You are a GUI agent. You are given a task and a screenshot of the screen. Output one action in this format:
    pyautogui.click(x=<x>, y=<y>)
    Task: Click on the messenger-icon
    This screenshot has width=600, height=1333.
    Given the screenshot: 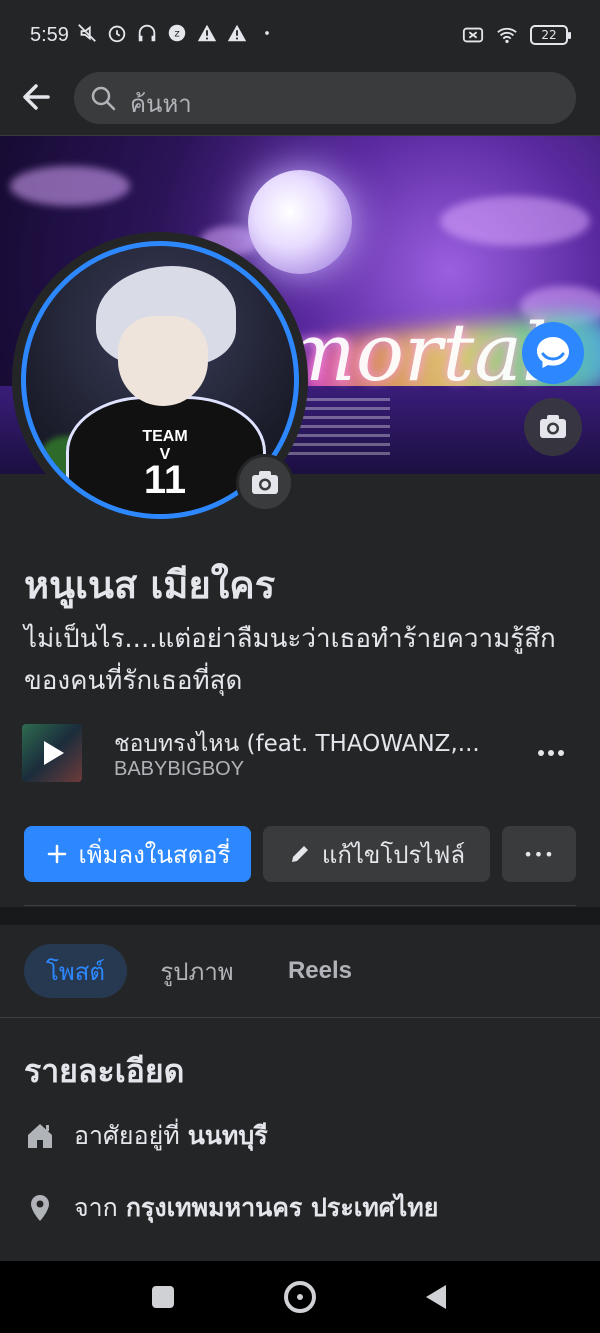 What is the action you would take?
    pyautogui.click(x=553, y=352)
    